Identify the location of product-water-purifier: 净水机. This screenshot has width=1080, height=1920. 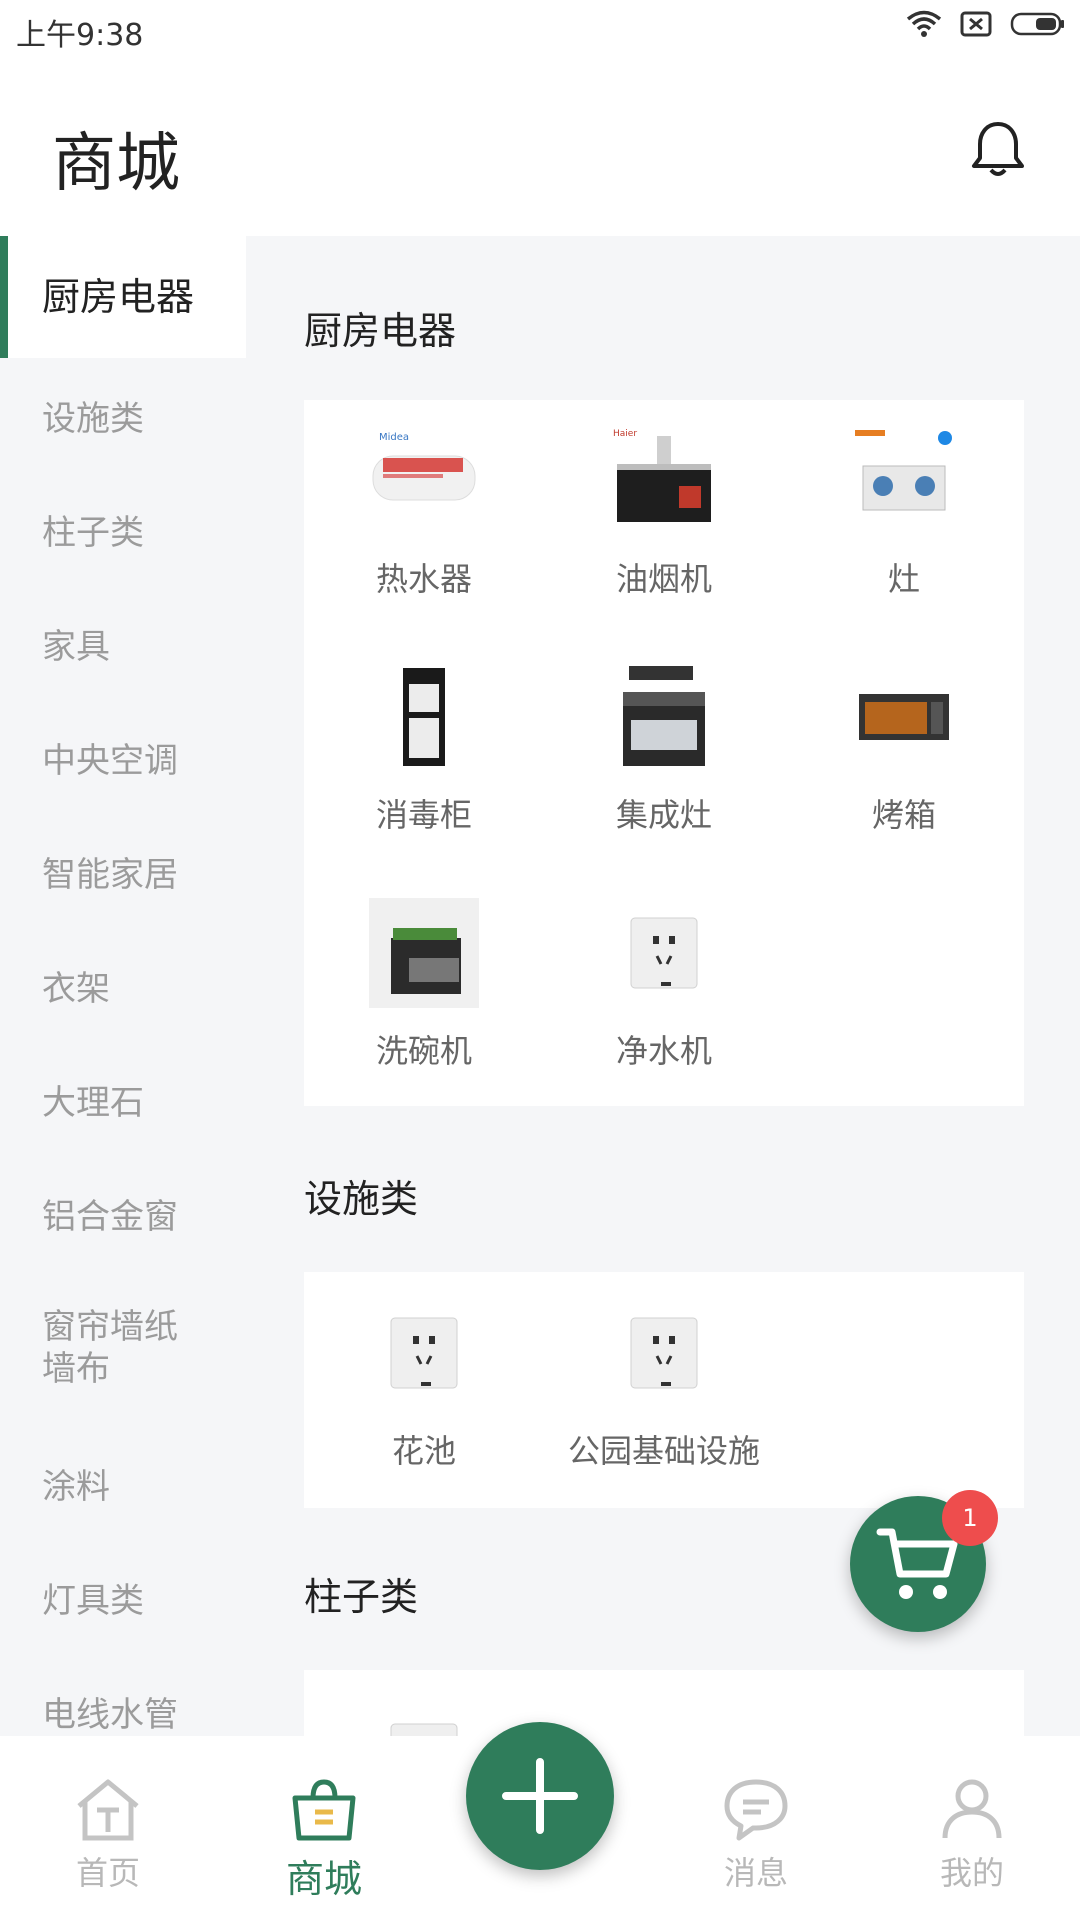
(664, 985).